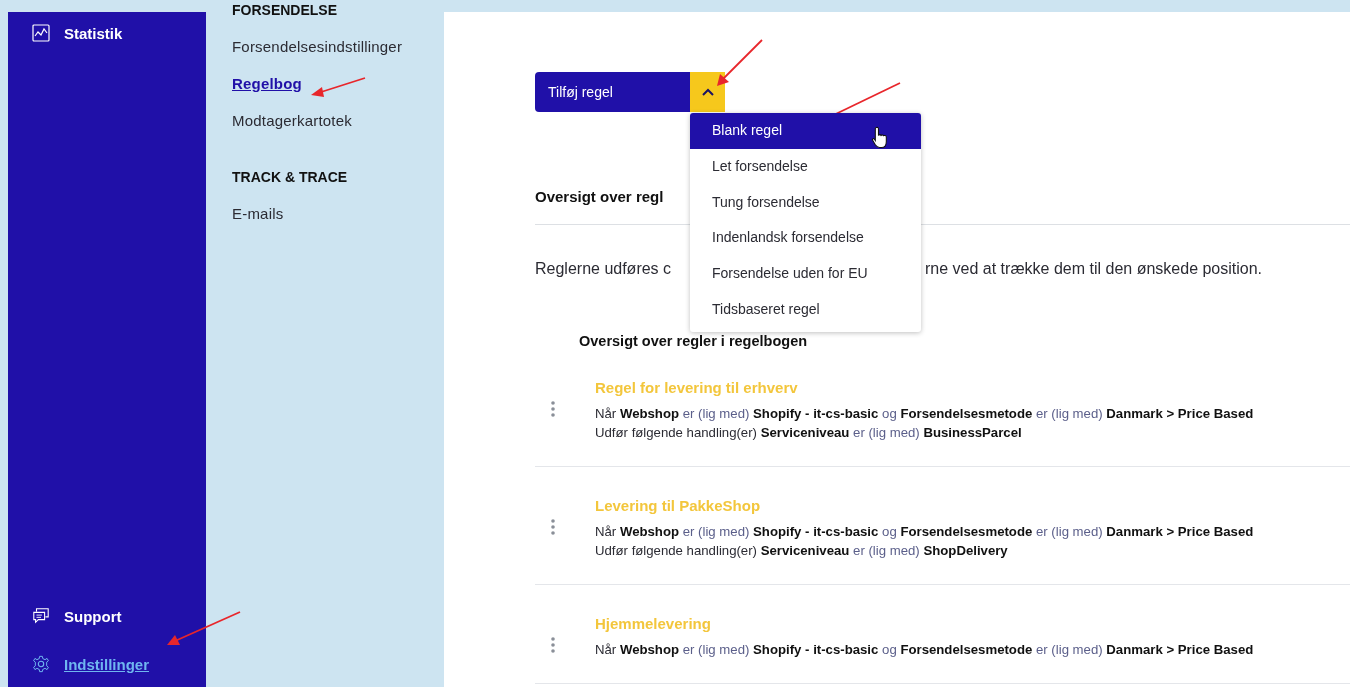 This screenshot has width=1350, height=687. I want to click on sidebar-item: Statistik, so click(77, 33).